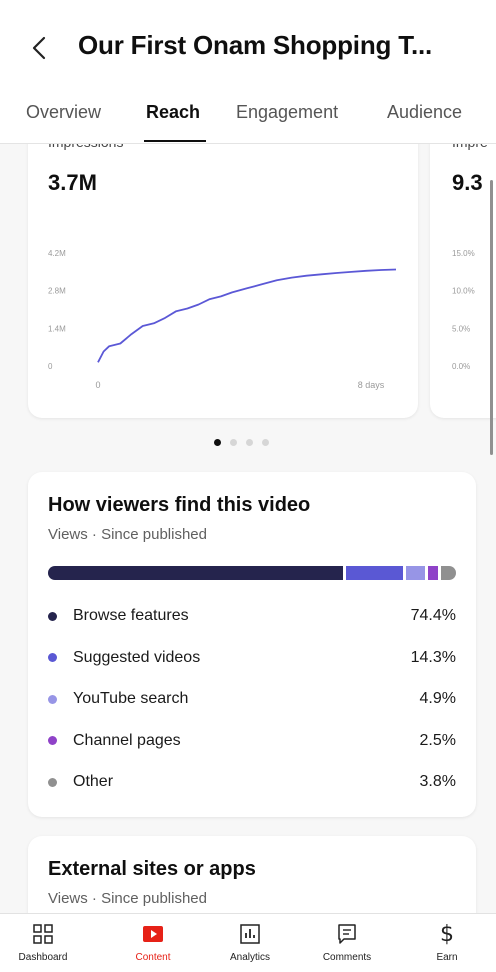  What do you see at coordinates (50, 366) in the screenshot?
I see `y-tick-label: 0` at bounding box center [50, 366].